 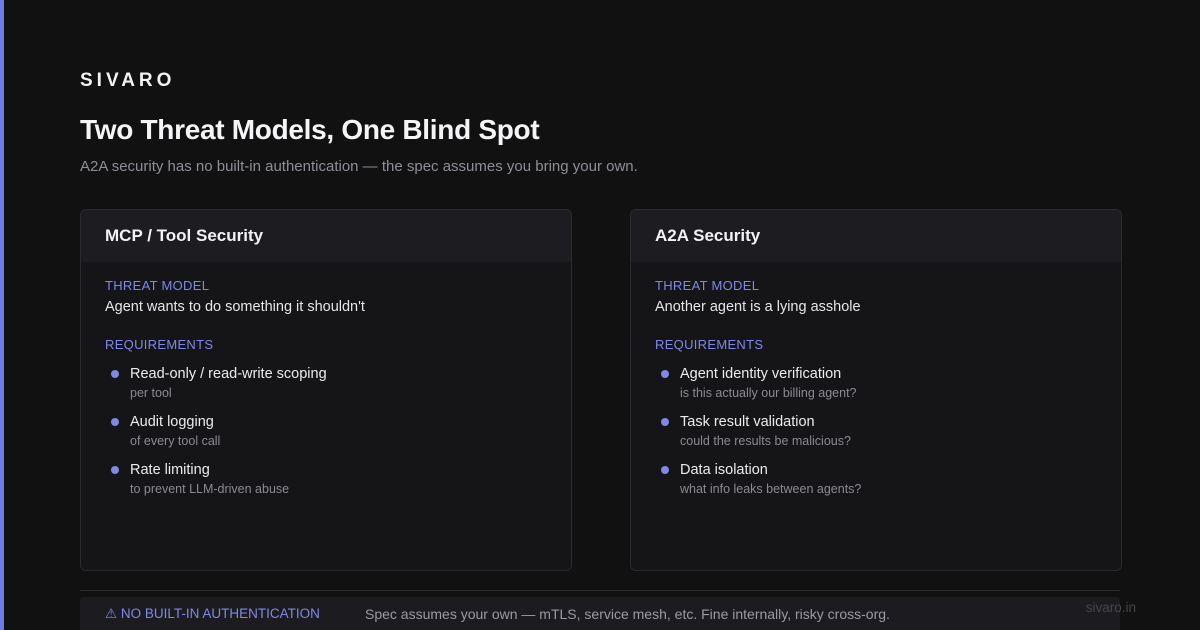 What do you see at coordinates (2, 315) in the screenshot?
I see `accent-bar` at bounding box center [2, 315].